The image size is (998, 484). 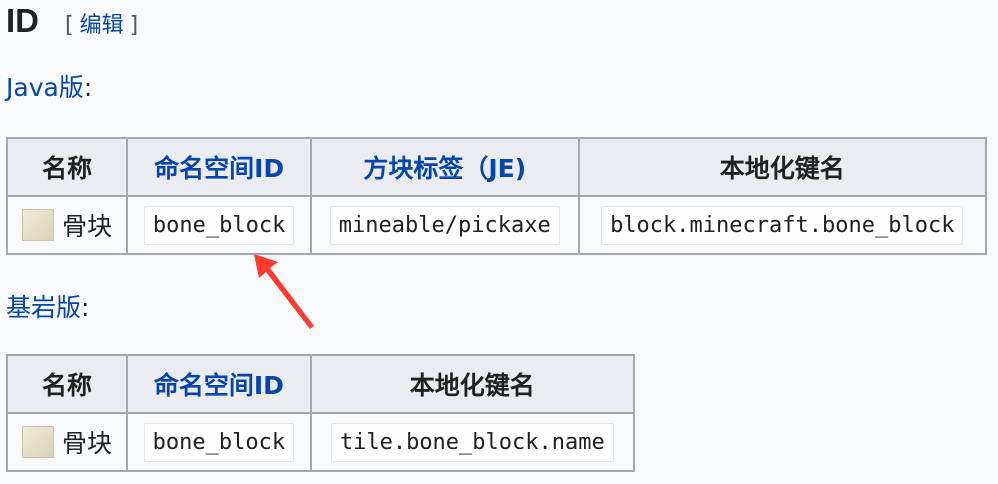 I want to click on translation-key-cell: block.minecraft.bone_block, so click(x=782, y=225).